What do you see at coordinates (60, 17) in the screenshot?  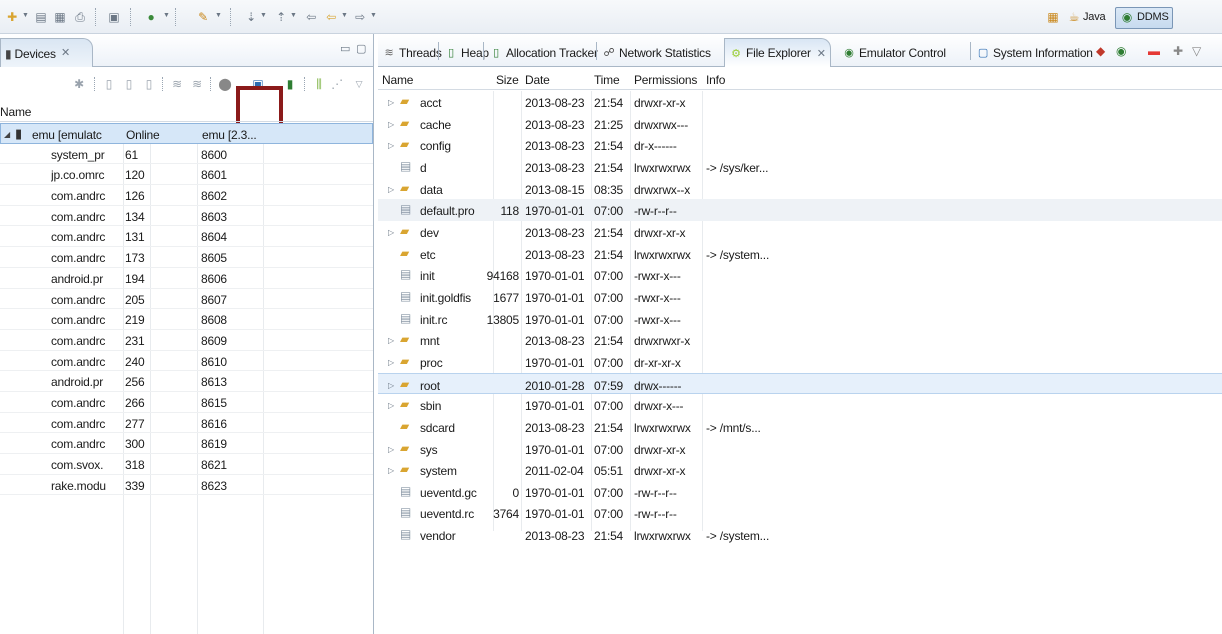 I see `save-all-icon: ▦` at bounding box center [60, 17].